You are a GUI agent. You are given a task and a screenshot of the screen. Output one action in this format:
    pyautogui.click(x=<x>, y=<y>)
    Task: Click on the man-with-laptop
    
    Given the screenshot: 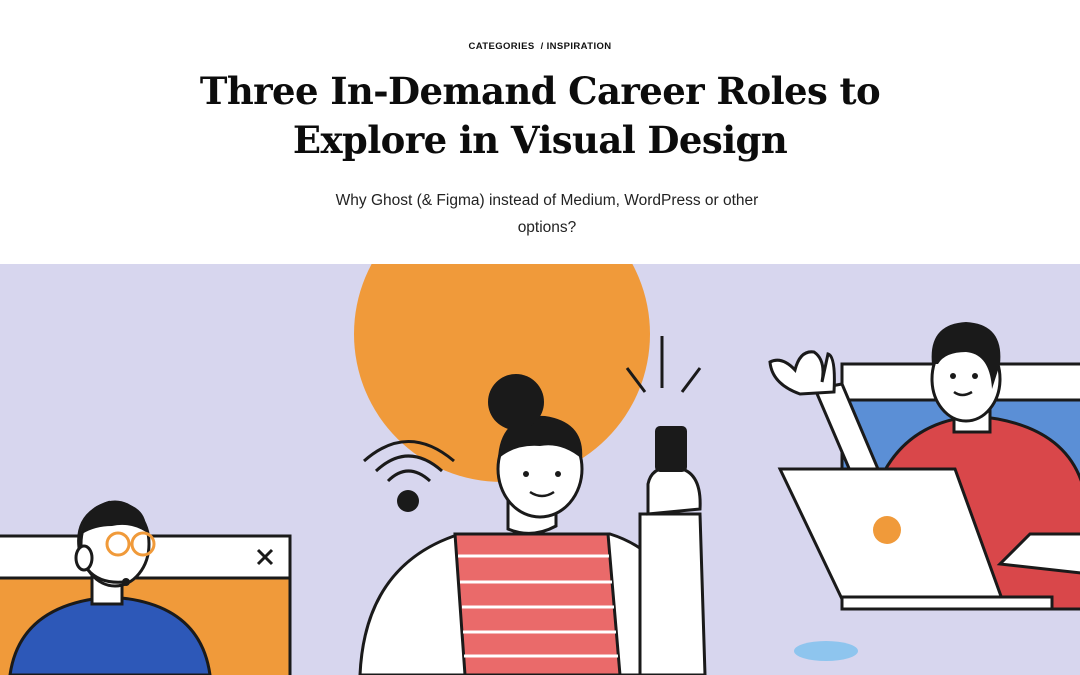 What is the action you would take?
    pyautogui.click(x=924, y=466)
    